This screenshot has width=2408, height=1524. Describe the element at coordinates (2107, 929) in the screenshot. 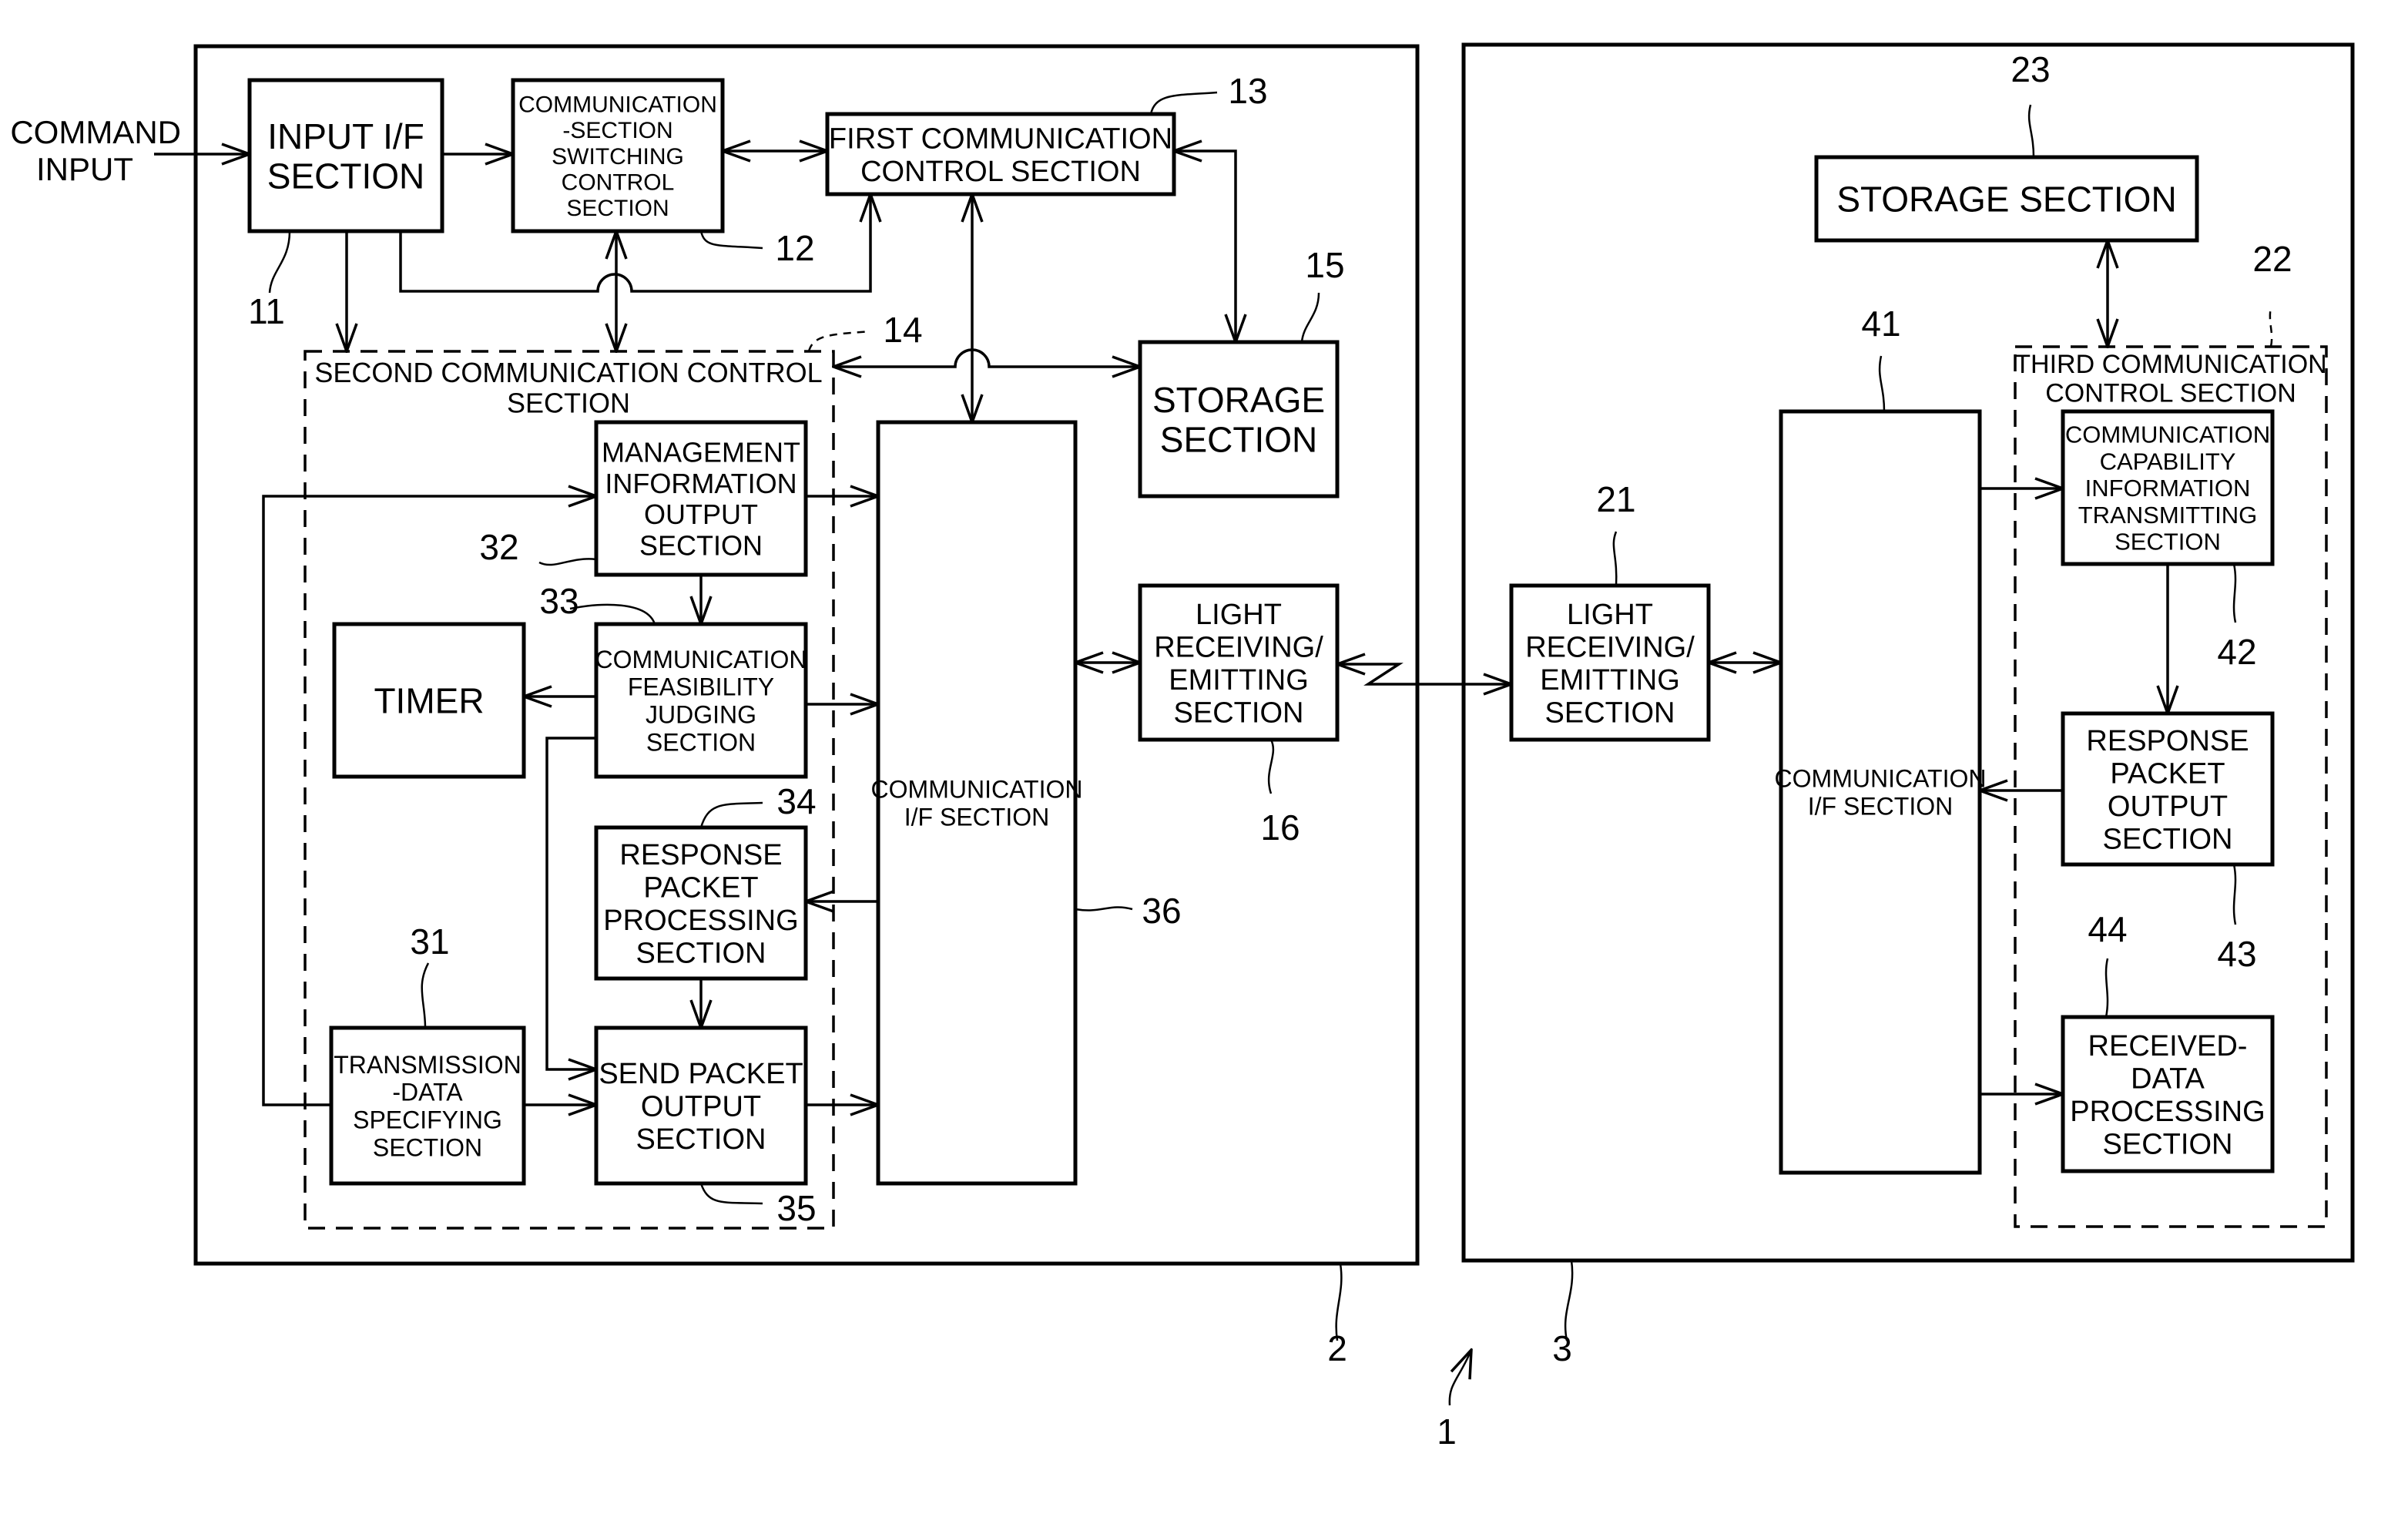

I see `ref-numeral-44: 44` at that location.